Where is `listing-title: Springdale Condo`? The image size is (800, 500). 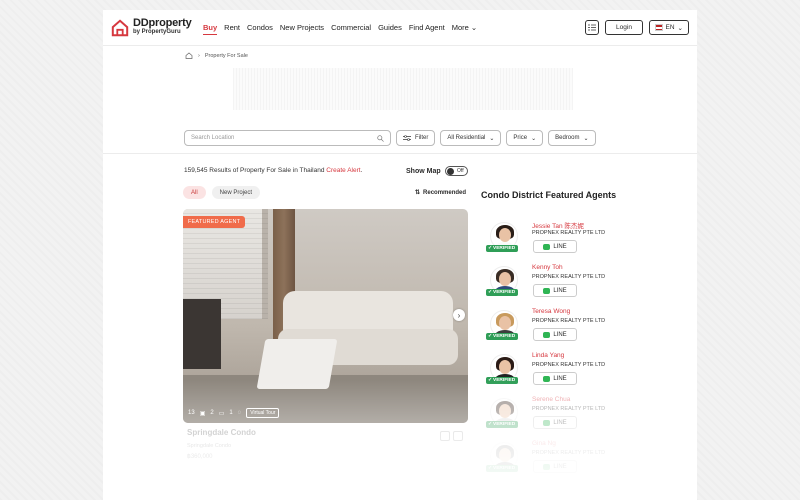 listing-title: Springdale Condo is located at coordinates (327, 432).